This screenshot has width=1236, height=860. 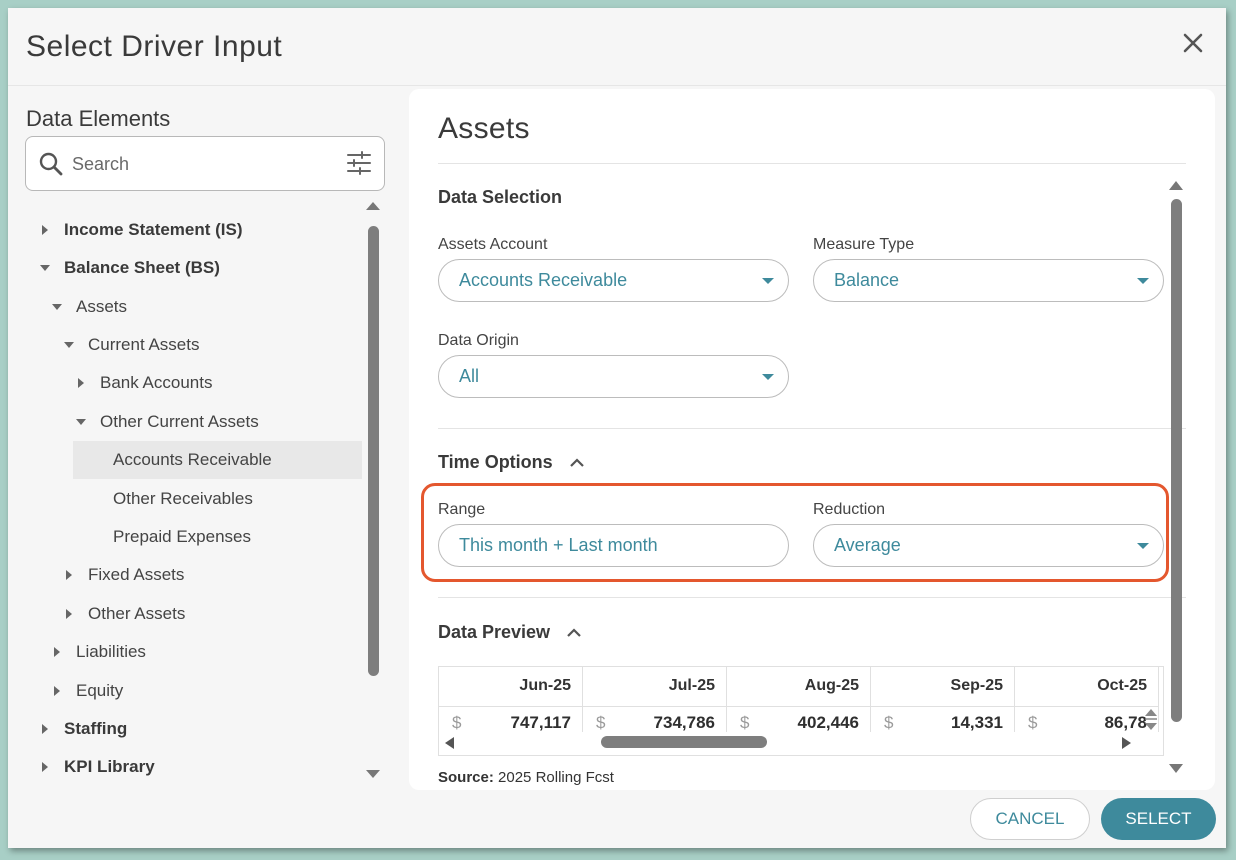 What do you see at coordinates (977, 722) in the screenshot?
I see `cell-value: 14,331` at bounding box center [977, 722].